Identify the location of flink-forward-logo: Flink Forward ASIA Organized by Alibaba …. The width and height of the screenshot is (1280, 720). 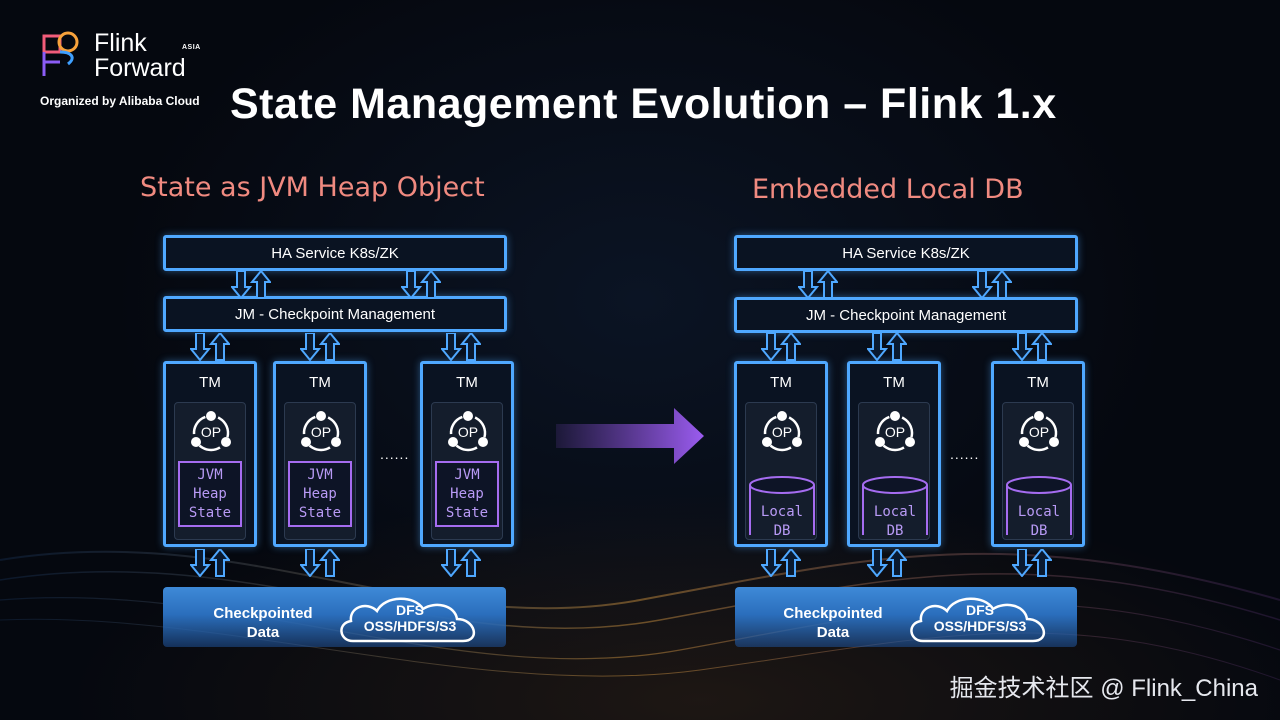
(138, 73).